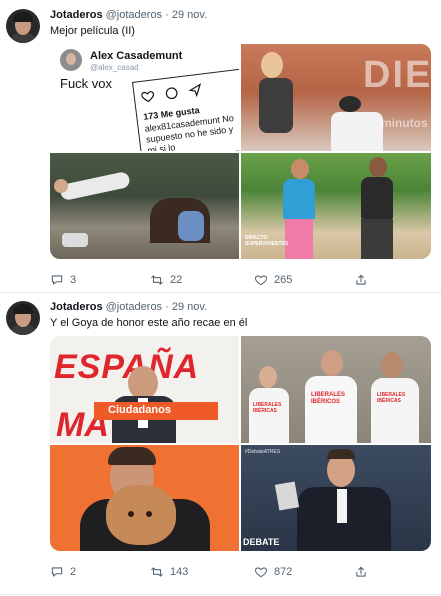  I want to click on tweet-text: Mejor película (II), so click(92, 31).